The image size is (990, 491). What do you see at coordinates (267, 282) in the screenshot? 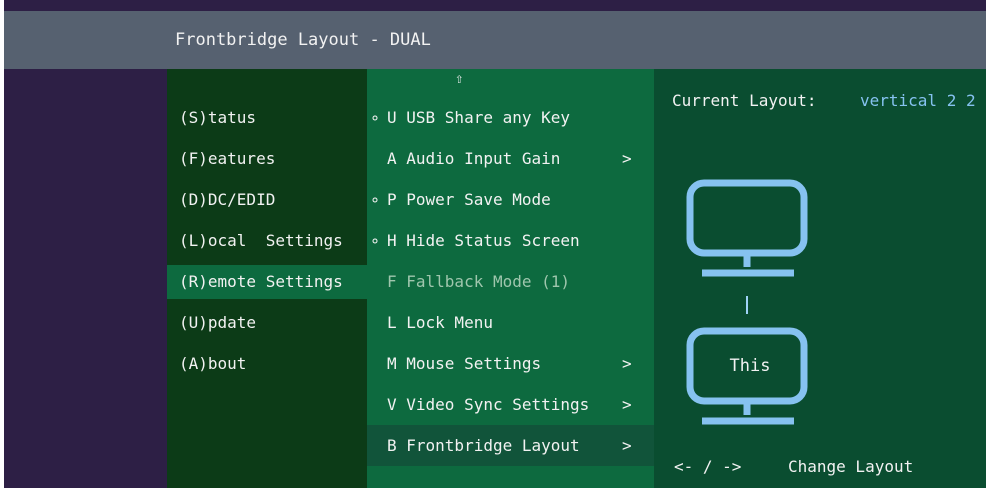
I see `main-menu-item: (R)emote Settings` at bounding box center [267, 282].